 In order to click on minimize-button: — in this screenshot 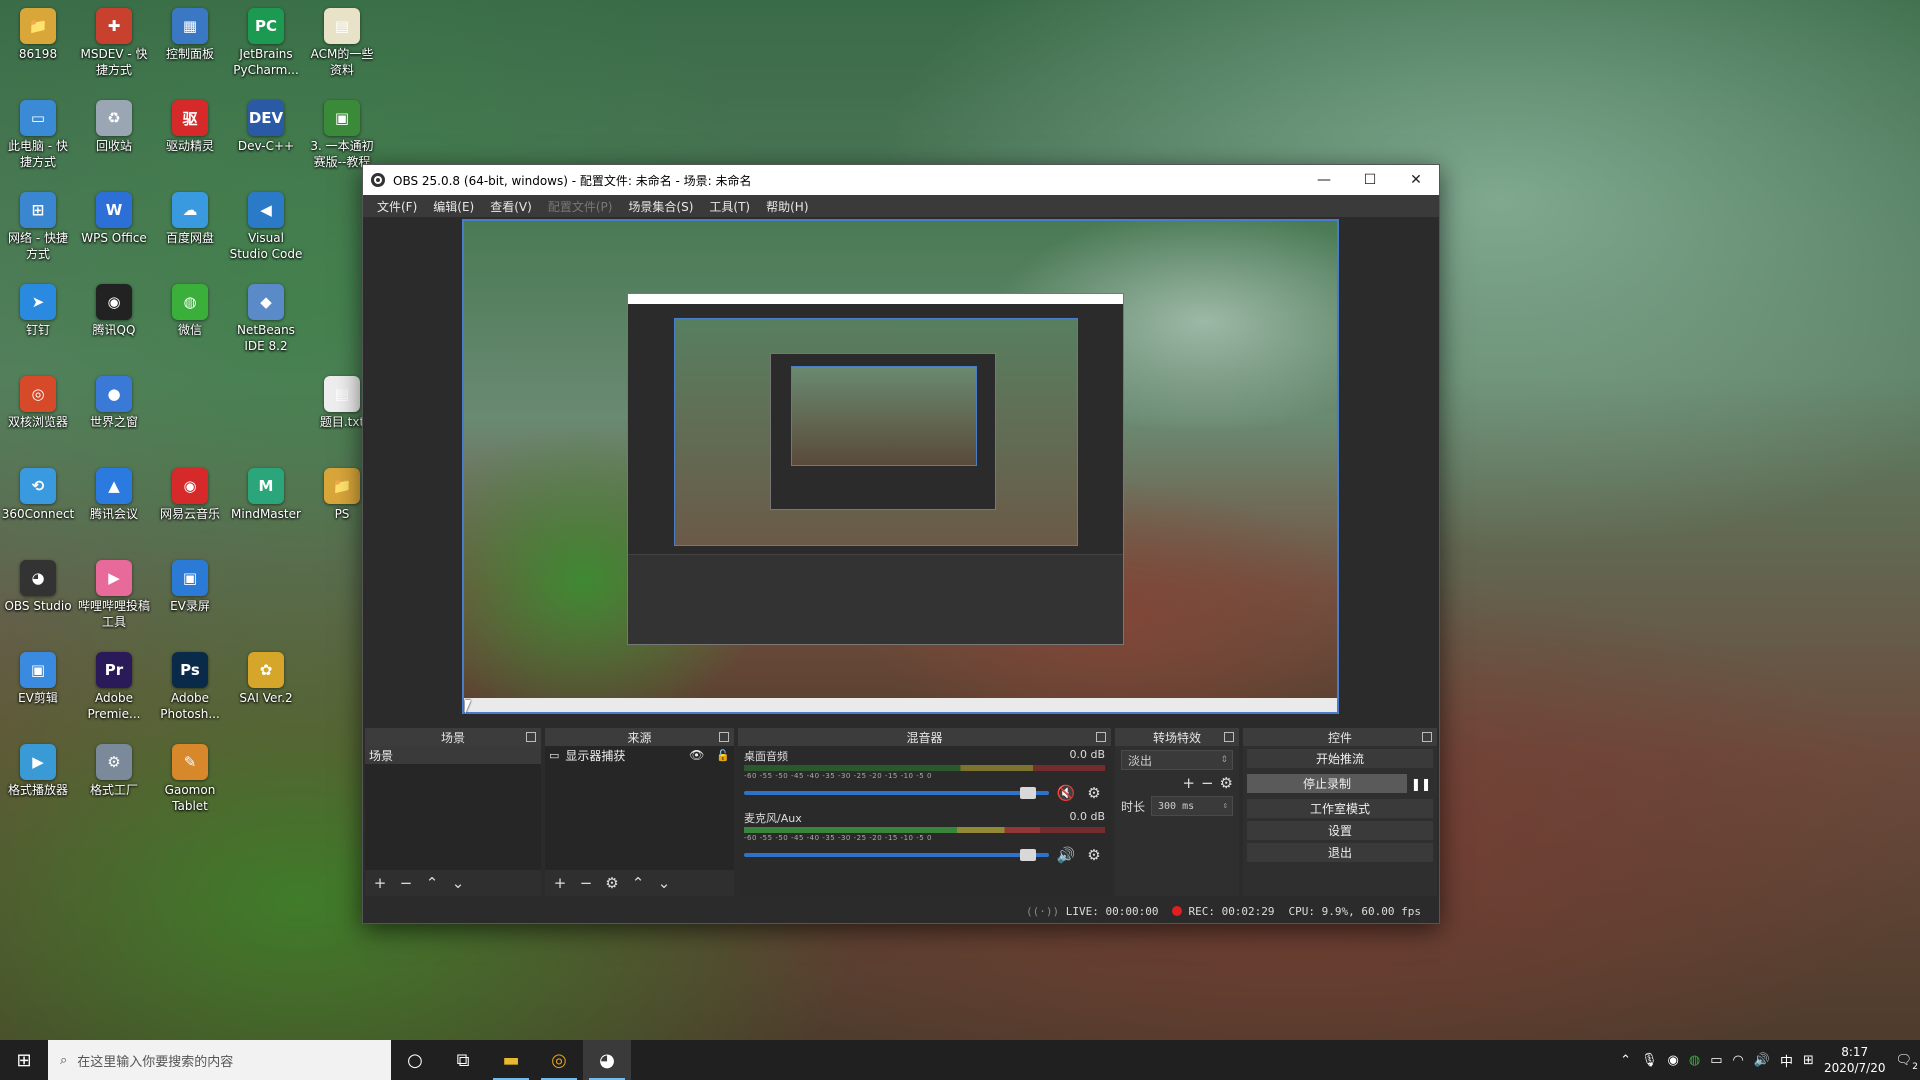, I will do `click(1324, 180)`.